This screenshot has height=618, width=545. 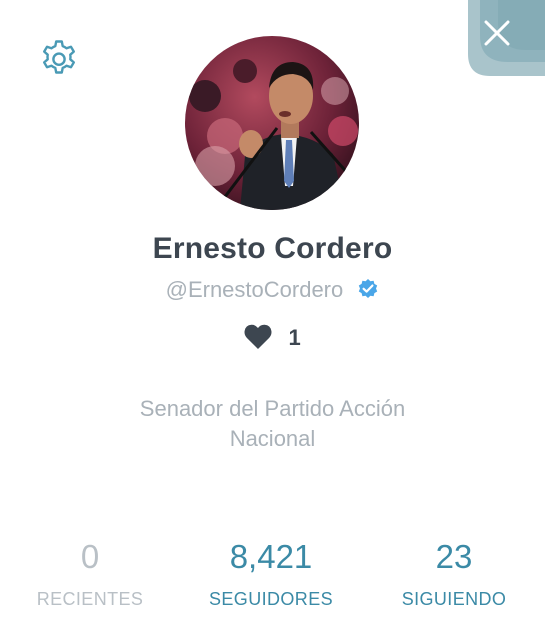 I want to click on stat-seguidores: 8,421 SEGUIDORES, so click(x=271, y=573).